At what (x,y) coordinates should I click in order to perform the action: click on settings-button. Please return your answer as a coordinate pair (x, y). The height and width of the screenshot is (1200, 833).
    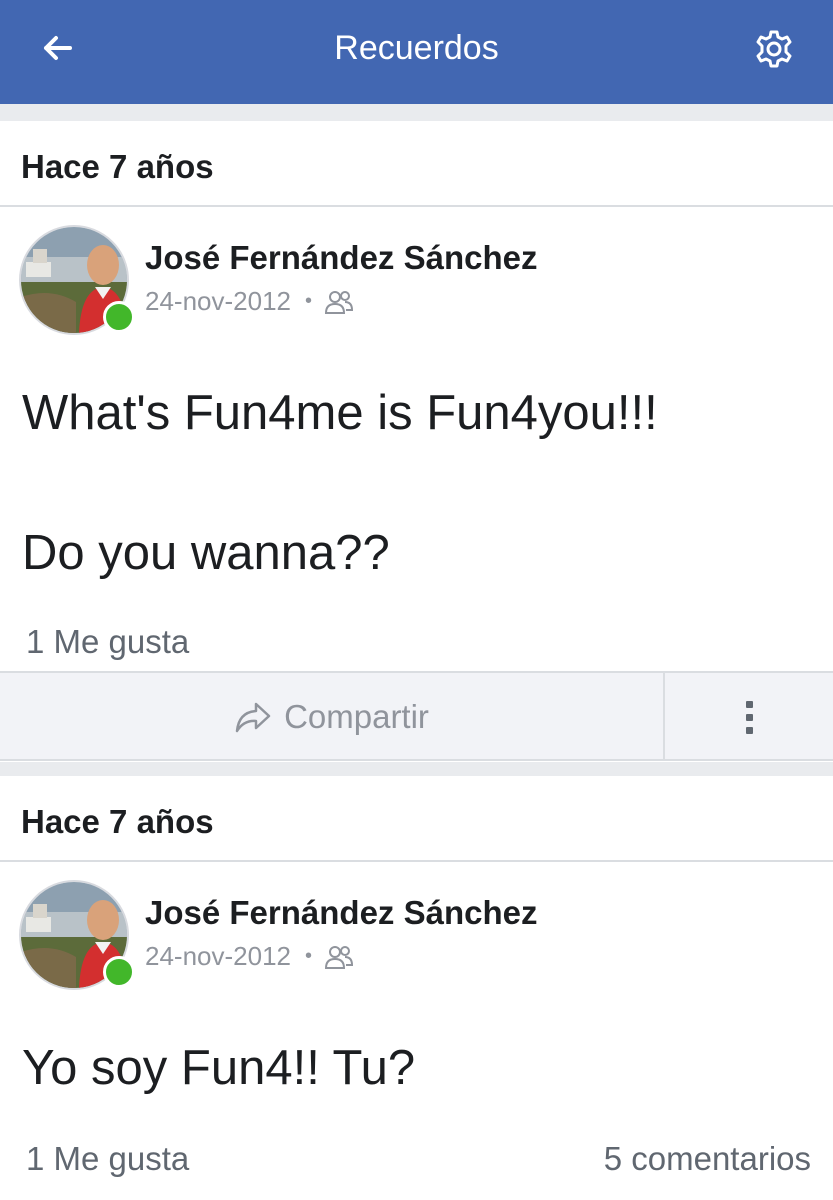
    Looking at the image, I should click on (774, 49).